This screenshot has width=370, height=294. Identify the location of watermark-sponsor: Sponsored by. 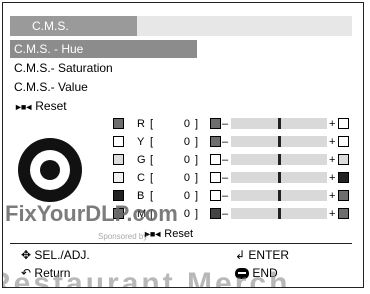
(123, 236).